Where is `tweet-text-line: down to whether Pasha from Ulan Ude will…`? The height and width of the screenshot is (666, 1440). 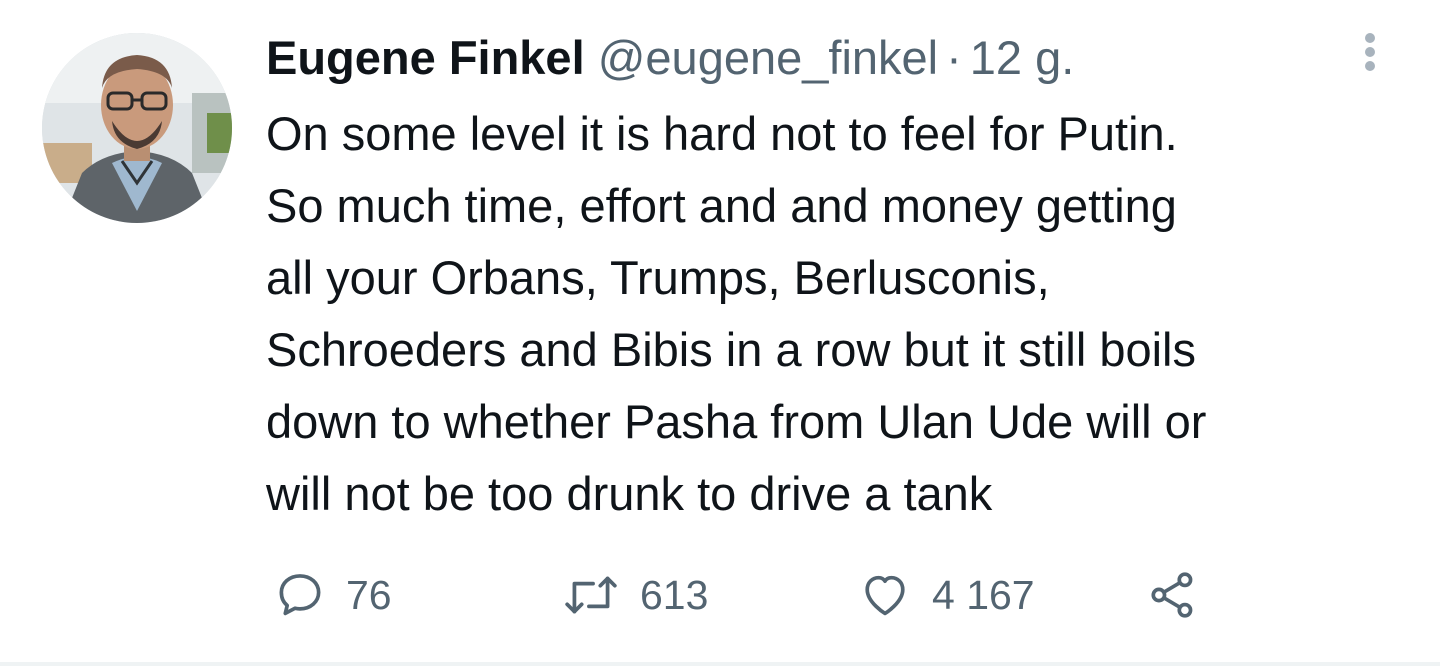 tweet-text-line: down to whether Pasha from Ulan Ude will… is located at coordinates (736, 421).